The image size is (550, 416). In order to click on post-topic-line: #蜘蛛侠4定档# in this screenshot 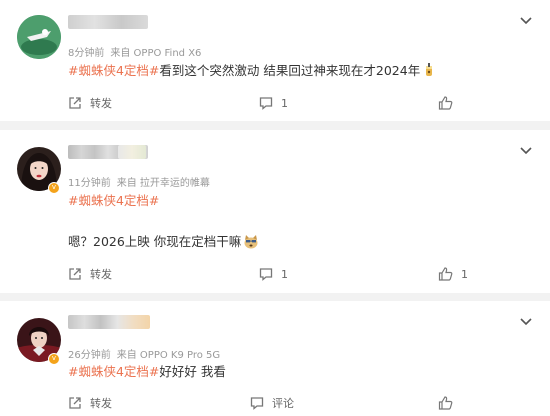, I will do `click(113, 201)`.